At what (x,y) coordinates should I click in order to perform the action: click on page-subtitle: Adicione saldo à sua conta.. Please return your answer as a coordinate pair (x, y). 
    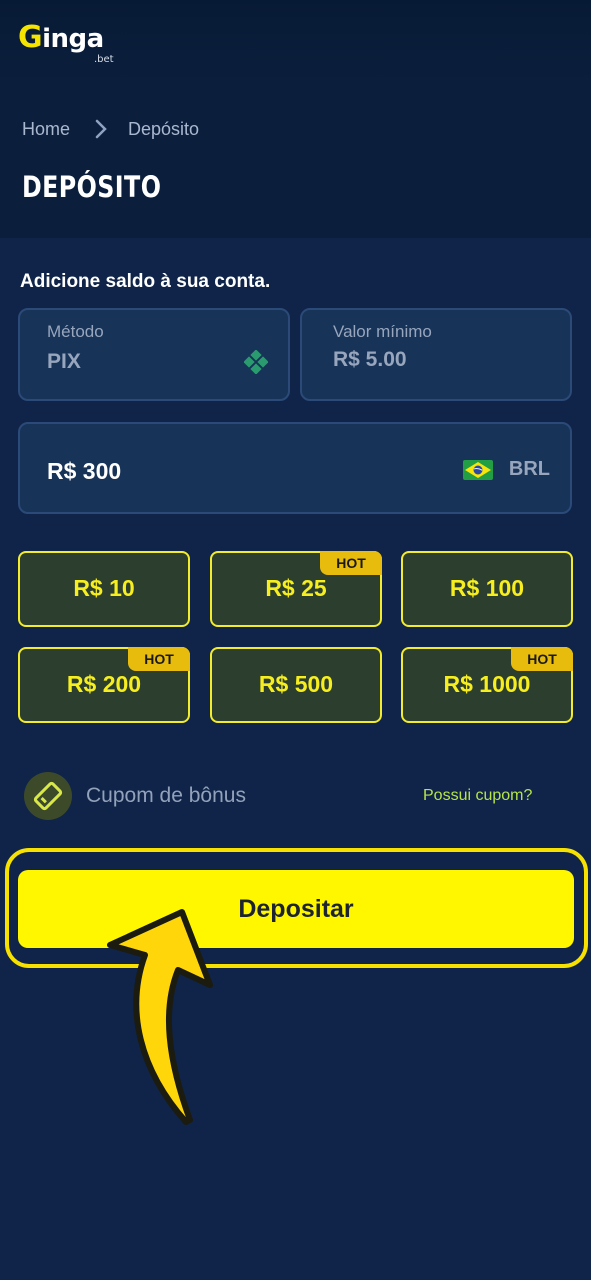
    Looking at the image, I should click on (145, 281).